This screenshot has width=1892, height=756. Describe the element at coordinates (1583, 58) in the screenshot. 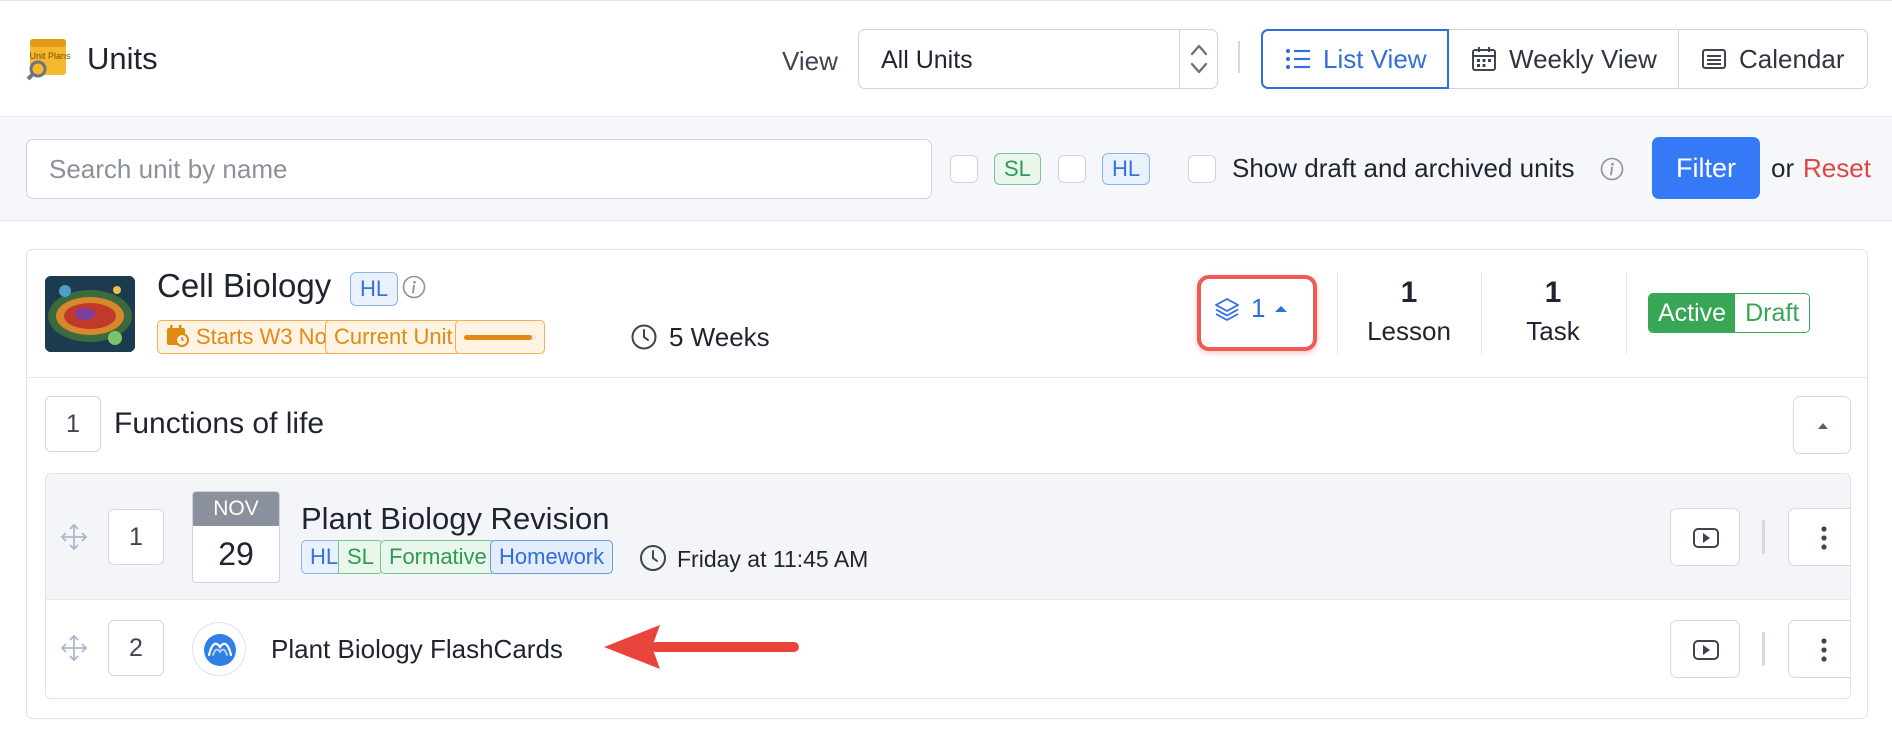

I see `weekly-view-label: Weekly View` at that location.